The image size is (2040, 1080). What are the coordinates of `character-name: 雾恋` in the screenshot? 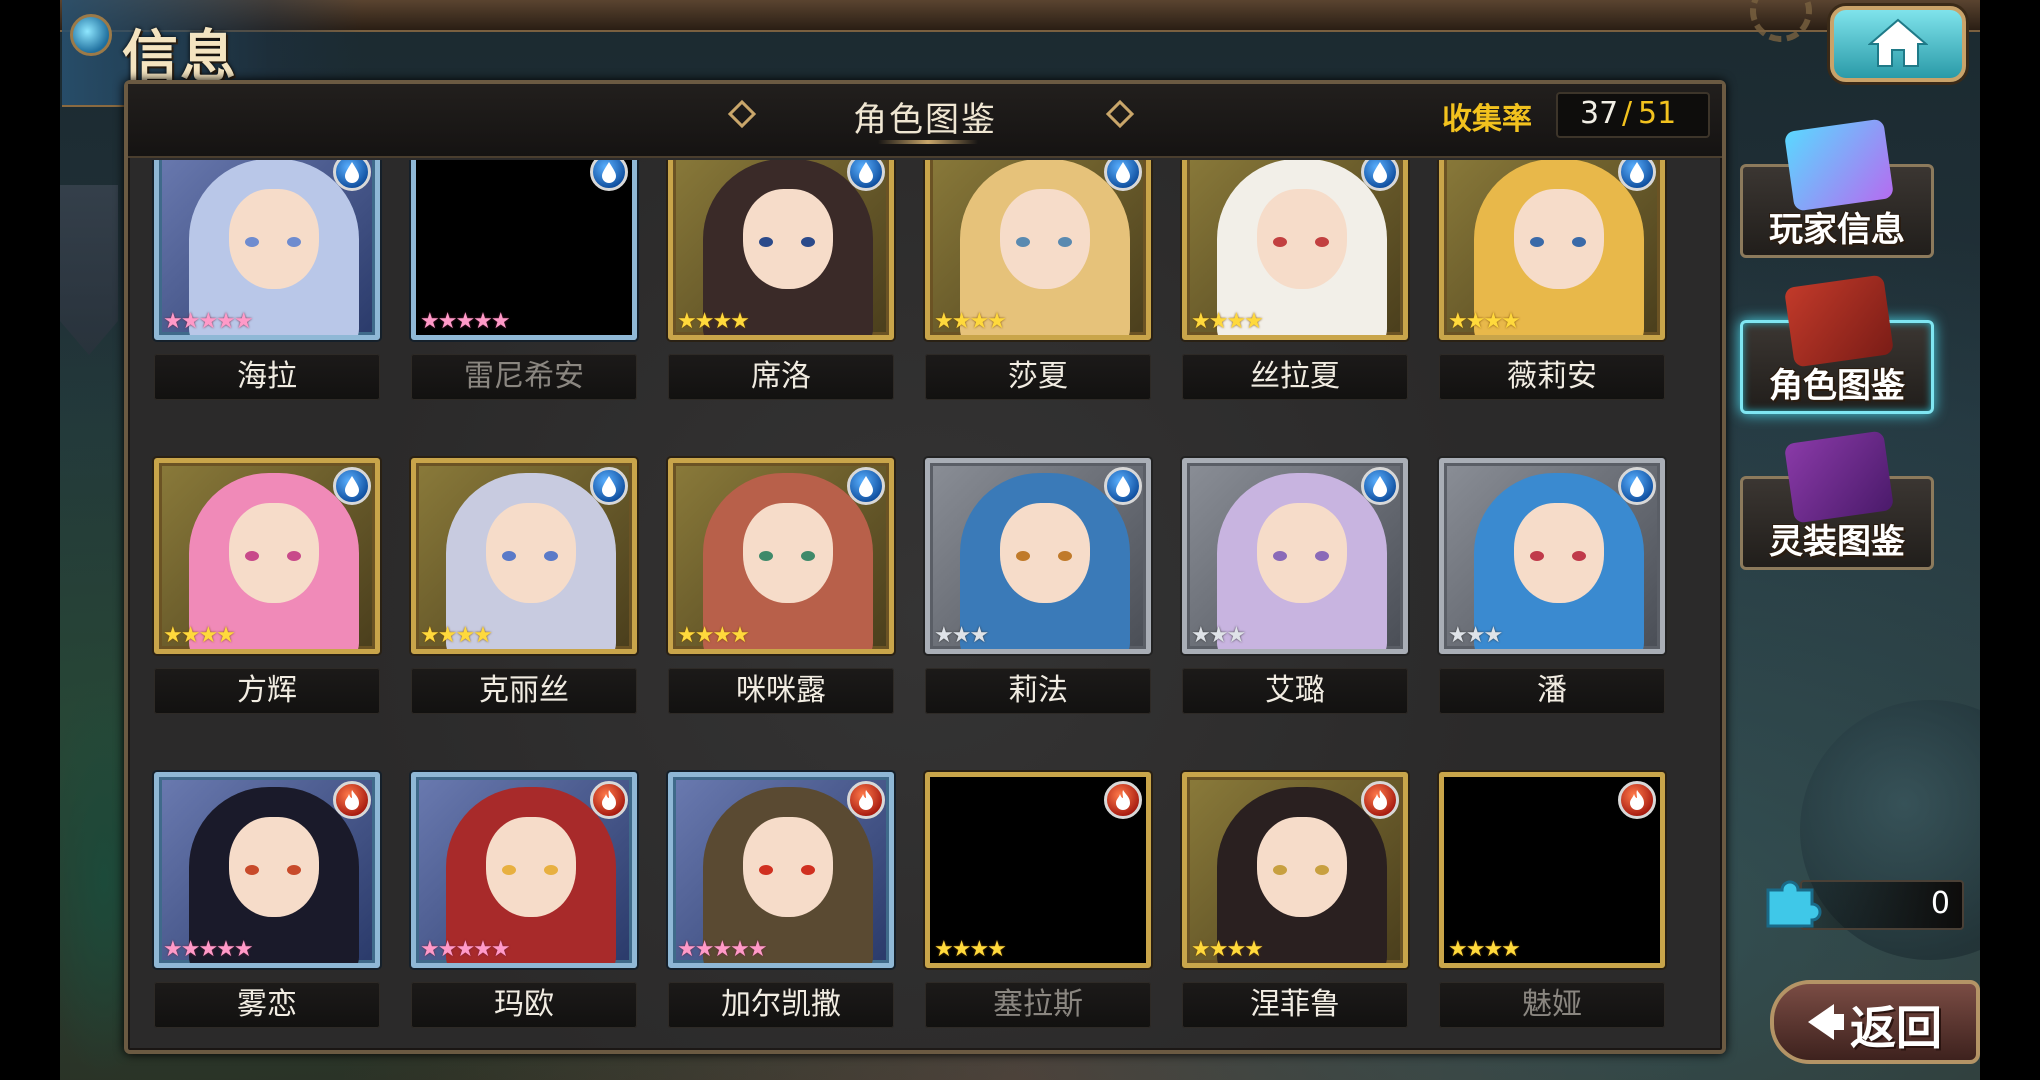 It's located at (267, 1005).